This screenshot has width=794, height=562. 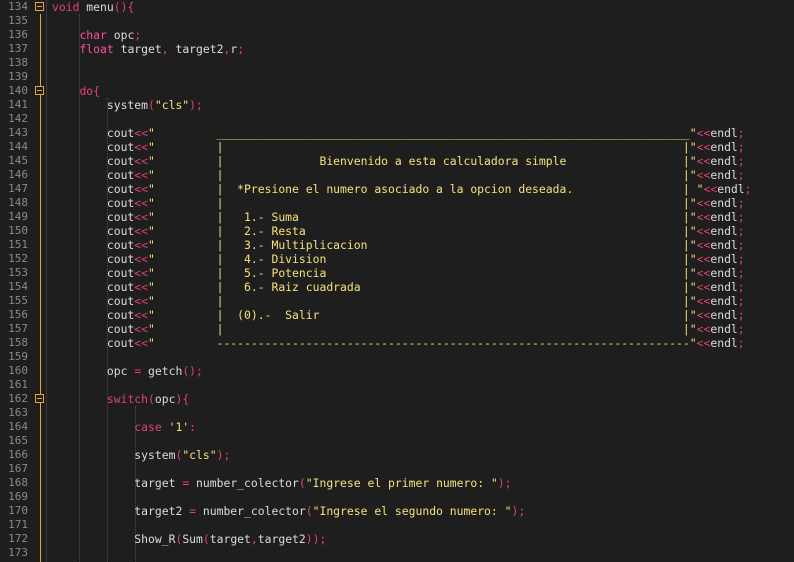 I want to click on line-number: 135, so click(x=18, y=20).